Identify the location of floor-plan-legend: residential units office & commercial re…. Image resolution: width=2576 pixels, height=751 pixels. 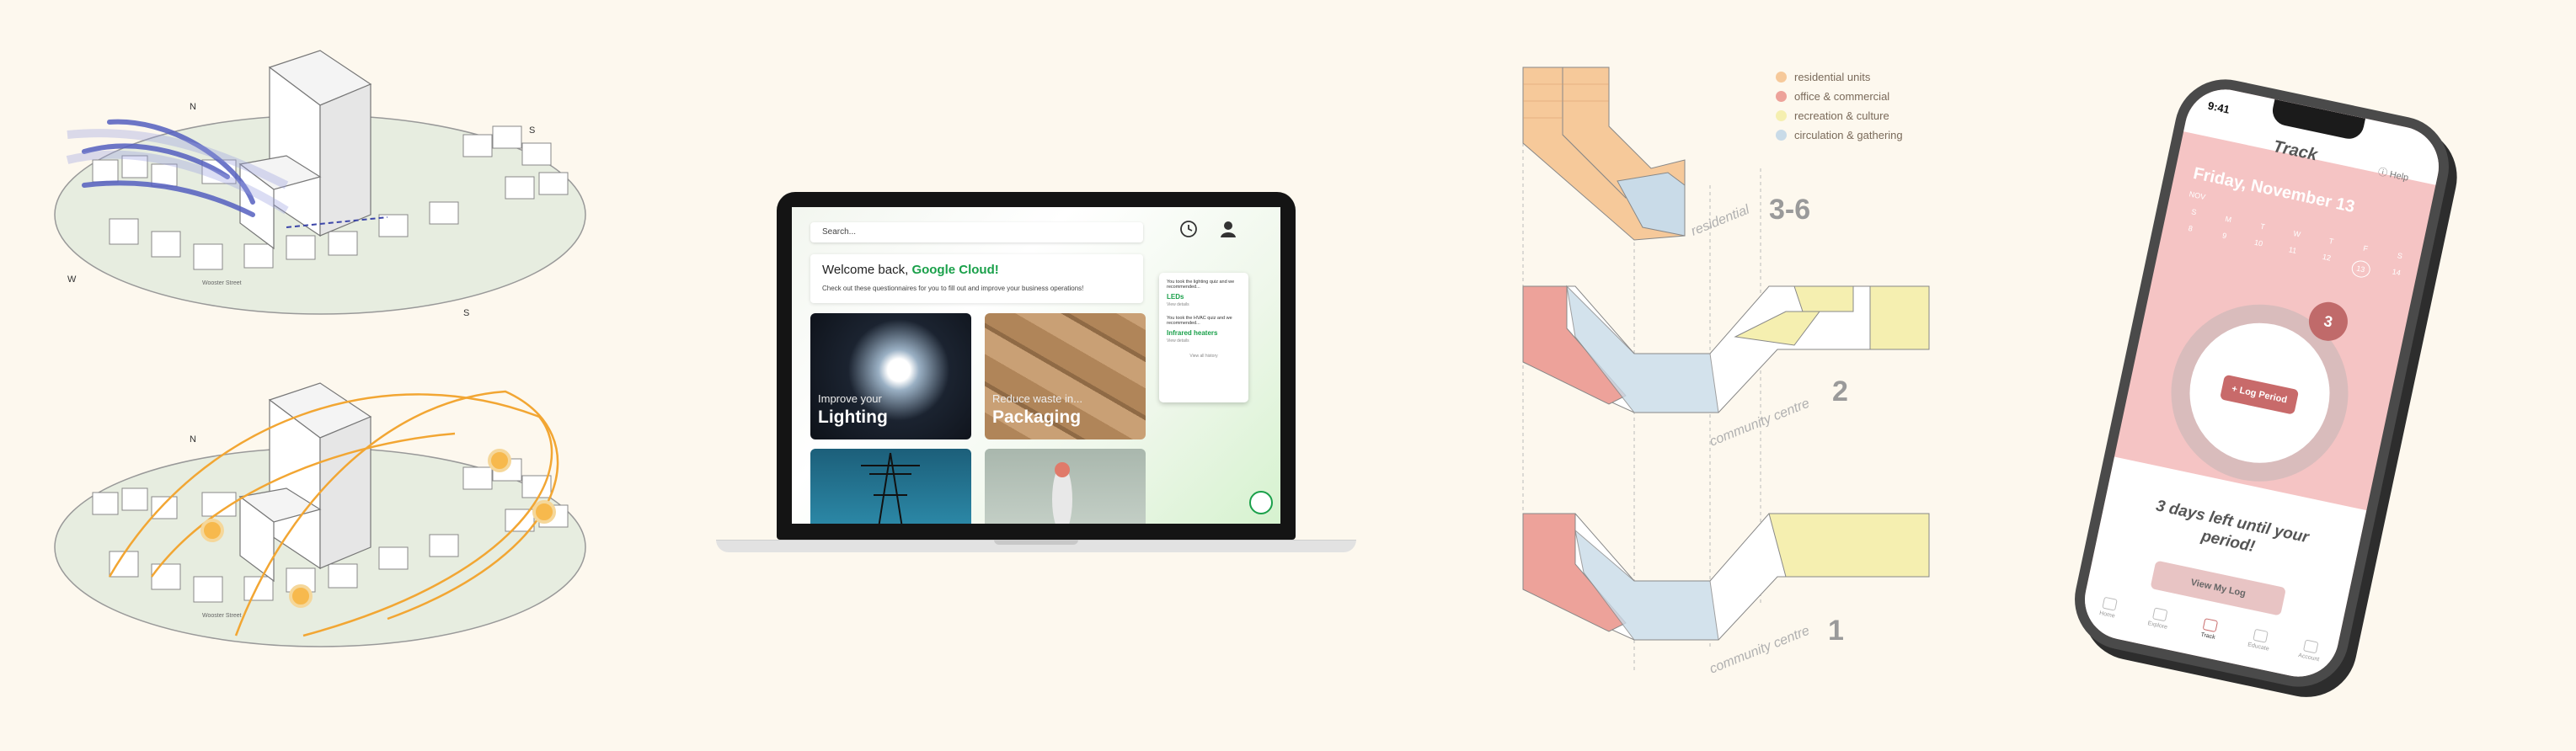
(1839, 106).